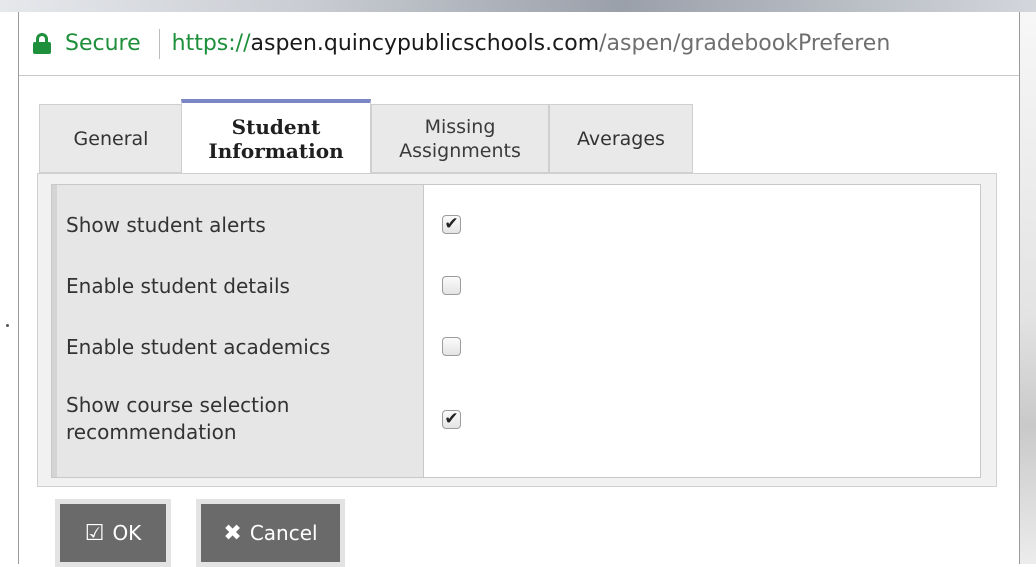  I want to click on background-edge, so click(1028, 288).